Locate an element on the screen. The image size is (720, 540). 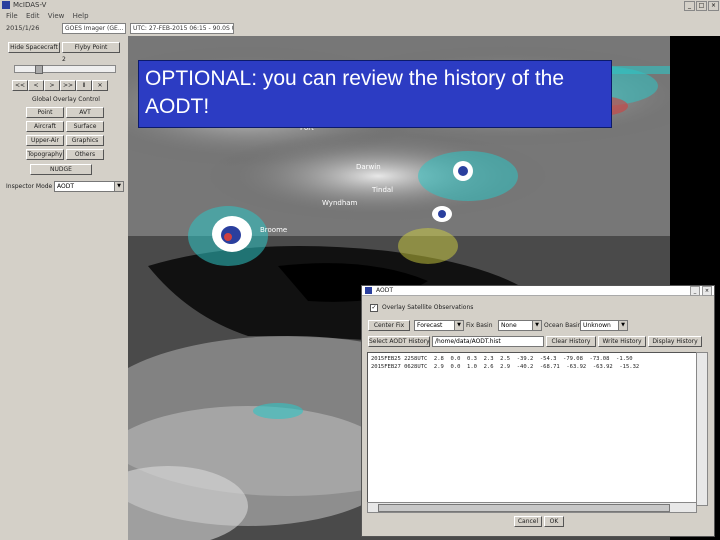
overlay-upper-air-button: Upper-Air is located at coordinates (45, 140).